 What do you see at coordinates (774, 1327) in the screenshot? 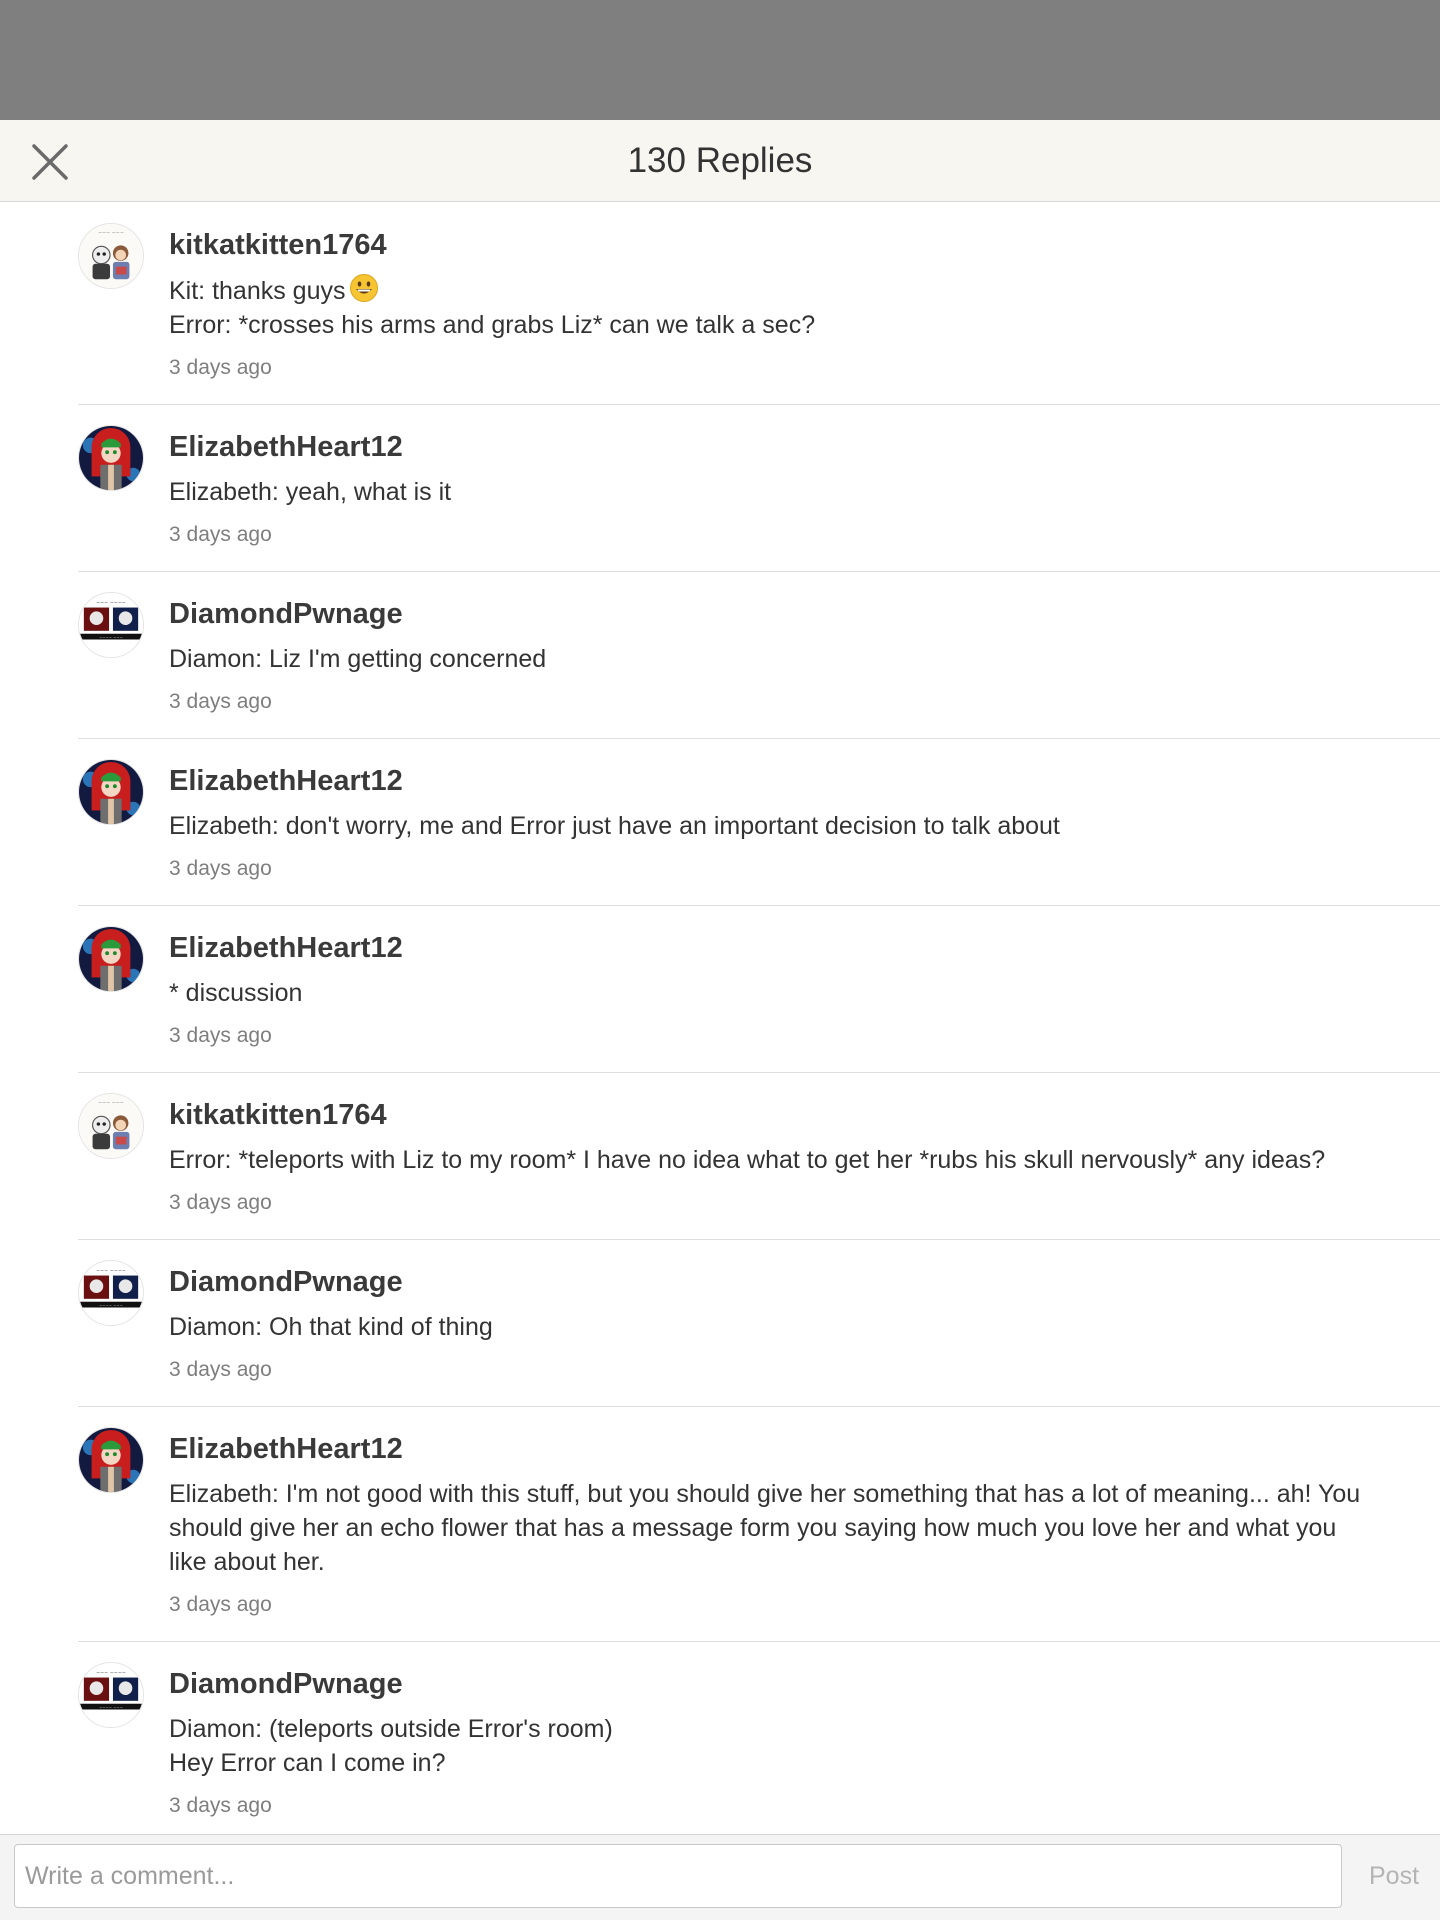
I see `reply-message: Diamon: Oh that kind of thing` at bounding box center [774, 1327].